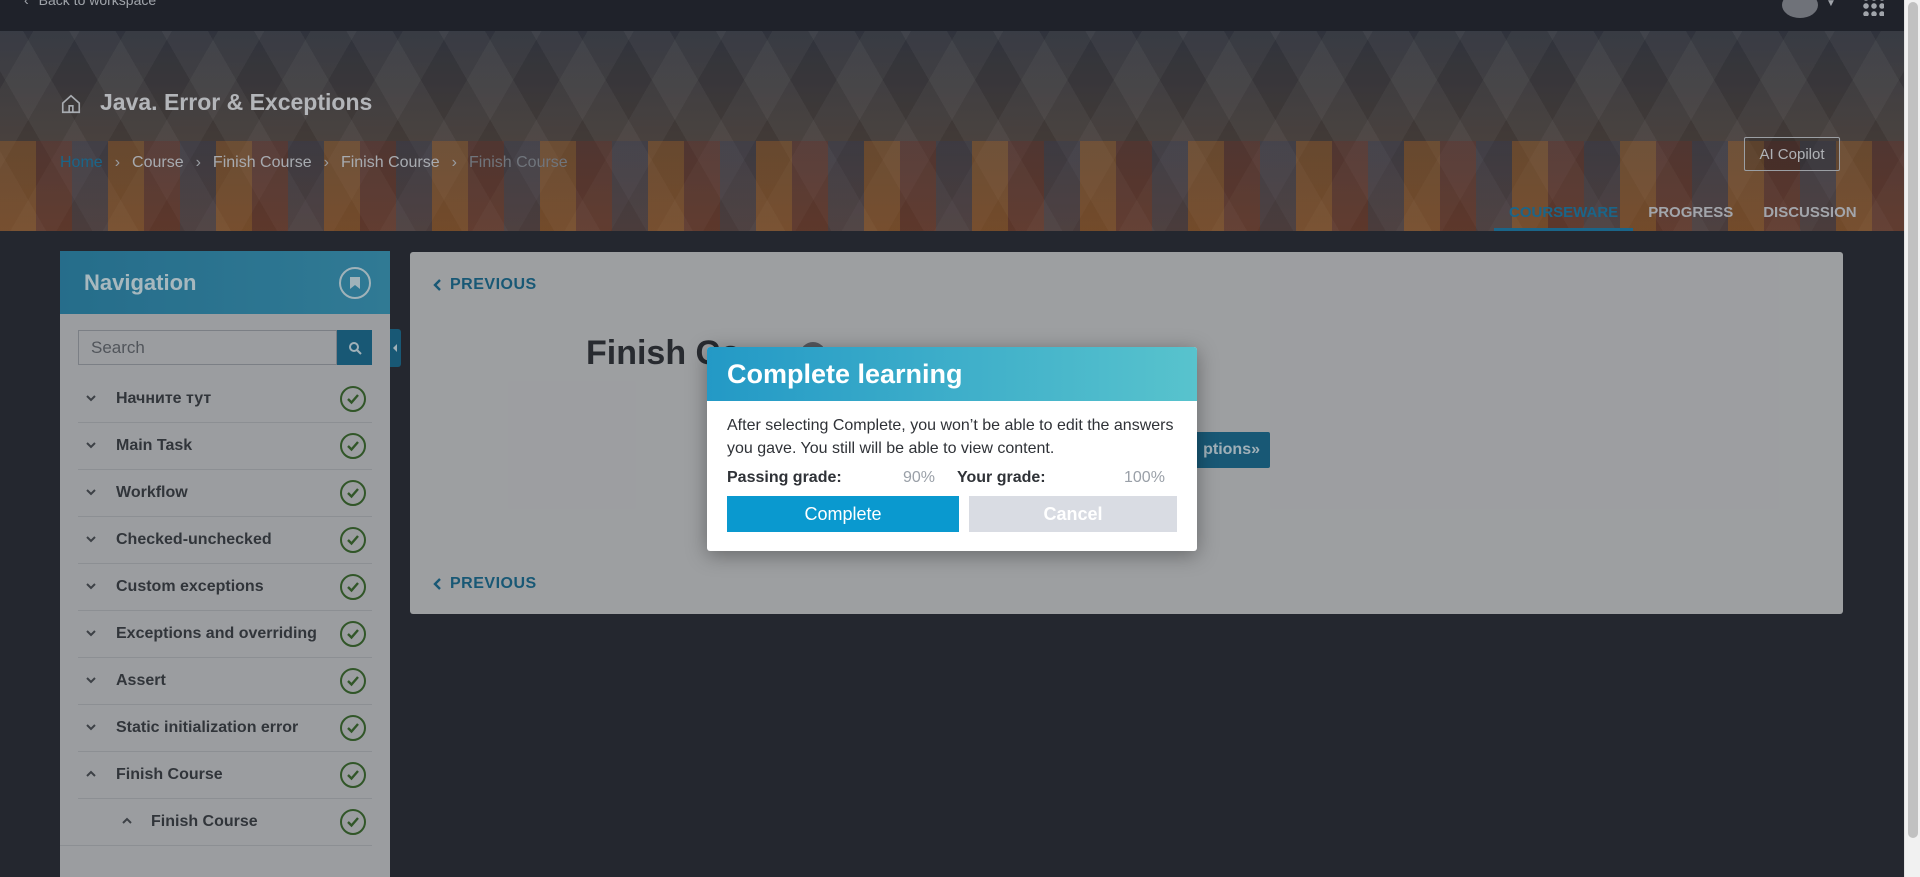 Image resolution: width=1920 pixels, height=877 pixels. What do you see at coordinates (1144, 477) in the screenshot?
I see `your-grade-value: 100%` at bounding box center [1144, 477].